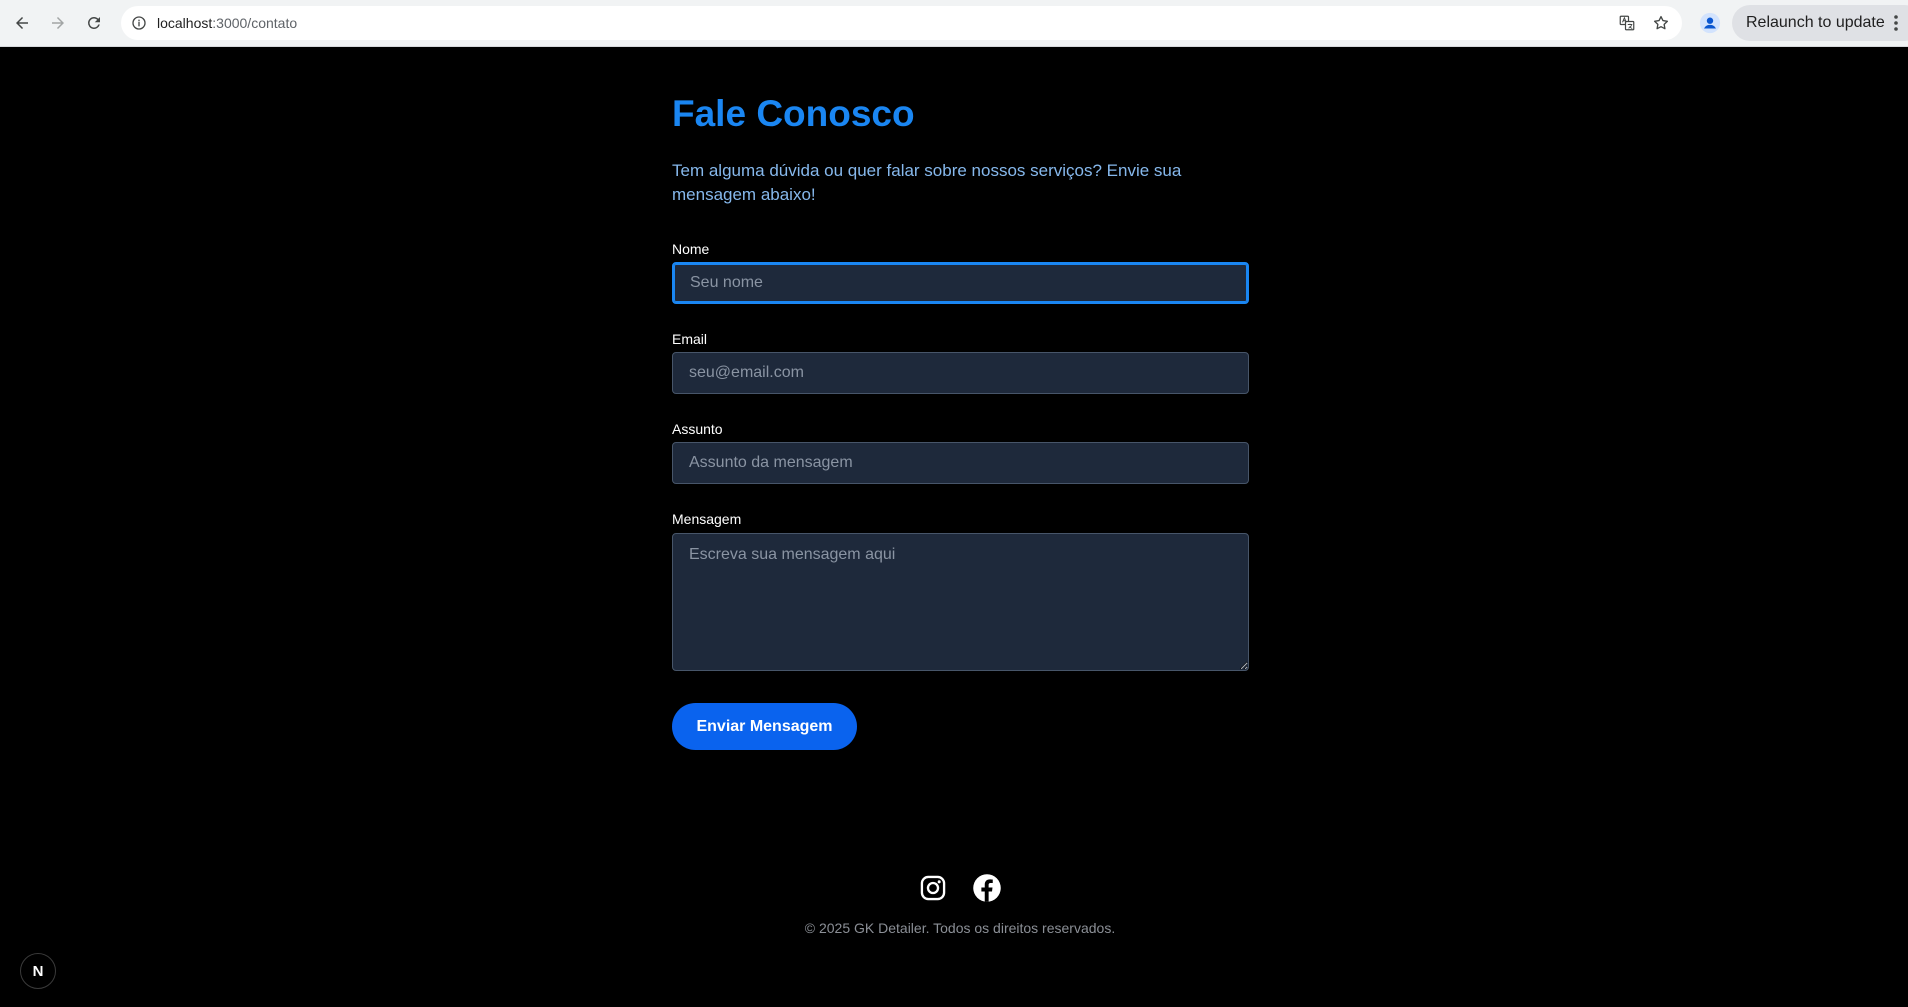 The width and height of the screenshot is (1908, 1007). I want to click on dev-tools-badge: N, so click(38, 971).